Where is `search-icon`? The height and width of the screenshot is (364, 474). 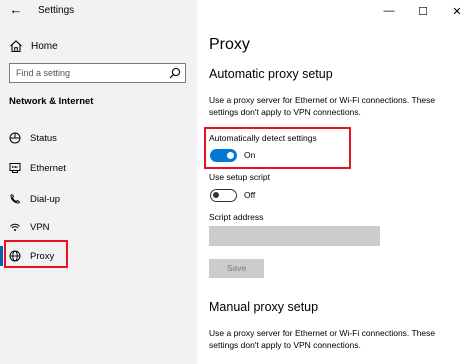
search-icon is located at coordinates (175, 73).